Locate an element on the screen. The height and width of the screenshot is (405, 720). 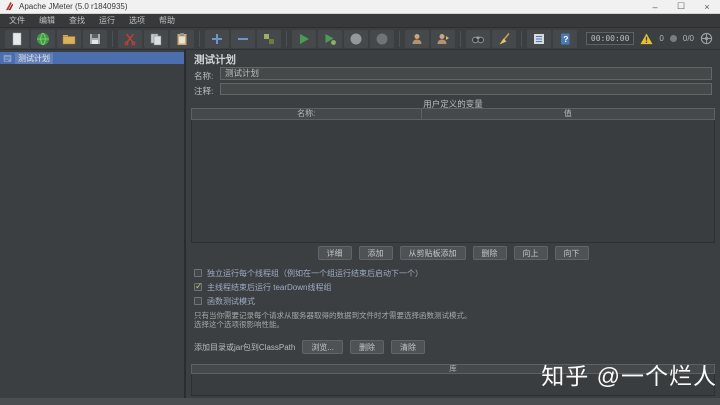
move-up-button: 向上 is located at coordinates (530, 253).